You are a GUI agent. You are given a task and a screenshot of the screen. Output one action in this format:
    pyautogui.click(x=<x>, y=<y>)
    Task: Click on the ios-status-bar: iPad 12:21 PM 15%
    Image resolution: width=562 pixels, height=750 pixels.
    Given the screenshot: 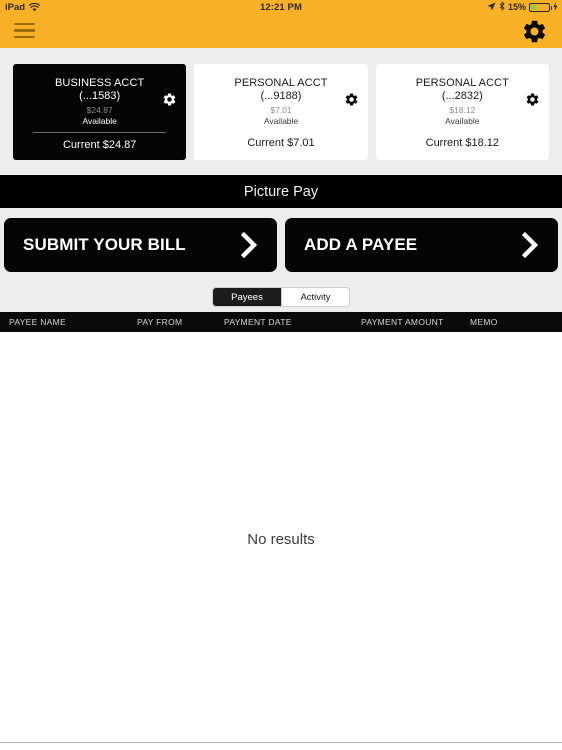 What is the action you would take?
    pyautogui.click(x=281, y=7)
    